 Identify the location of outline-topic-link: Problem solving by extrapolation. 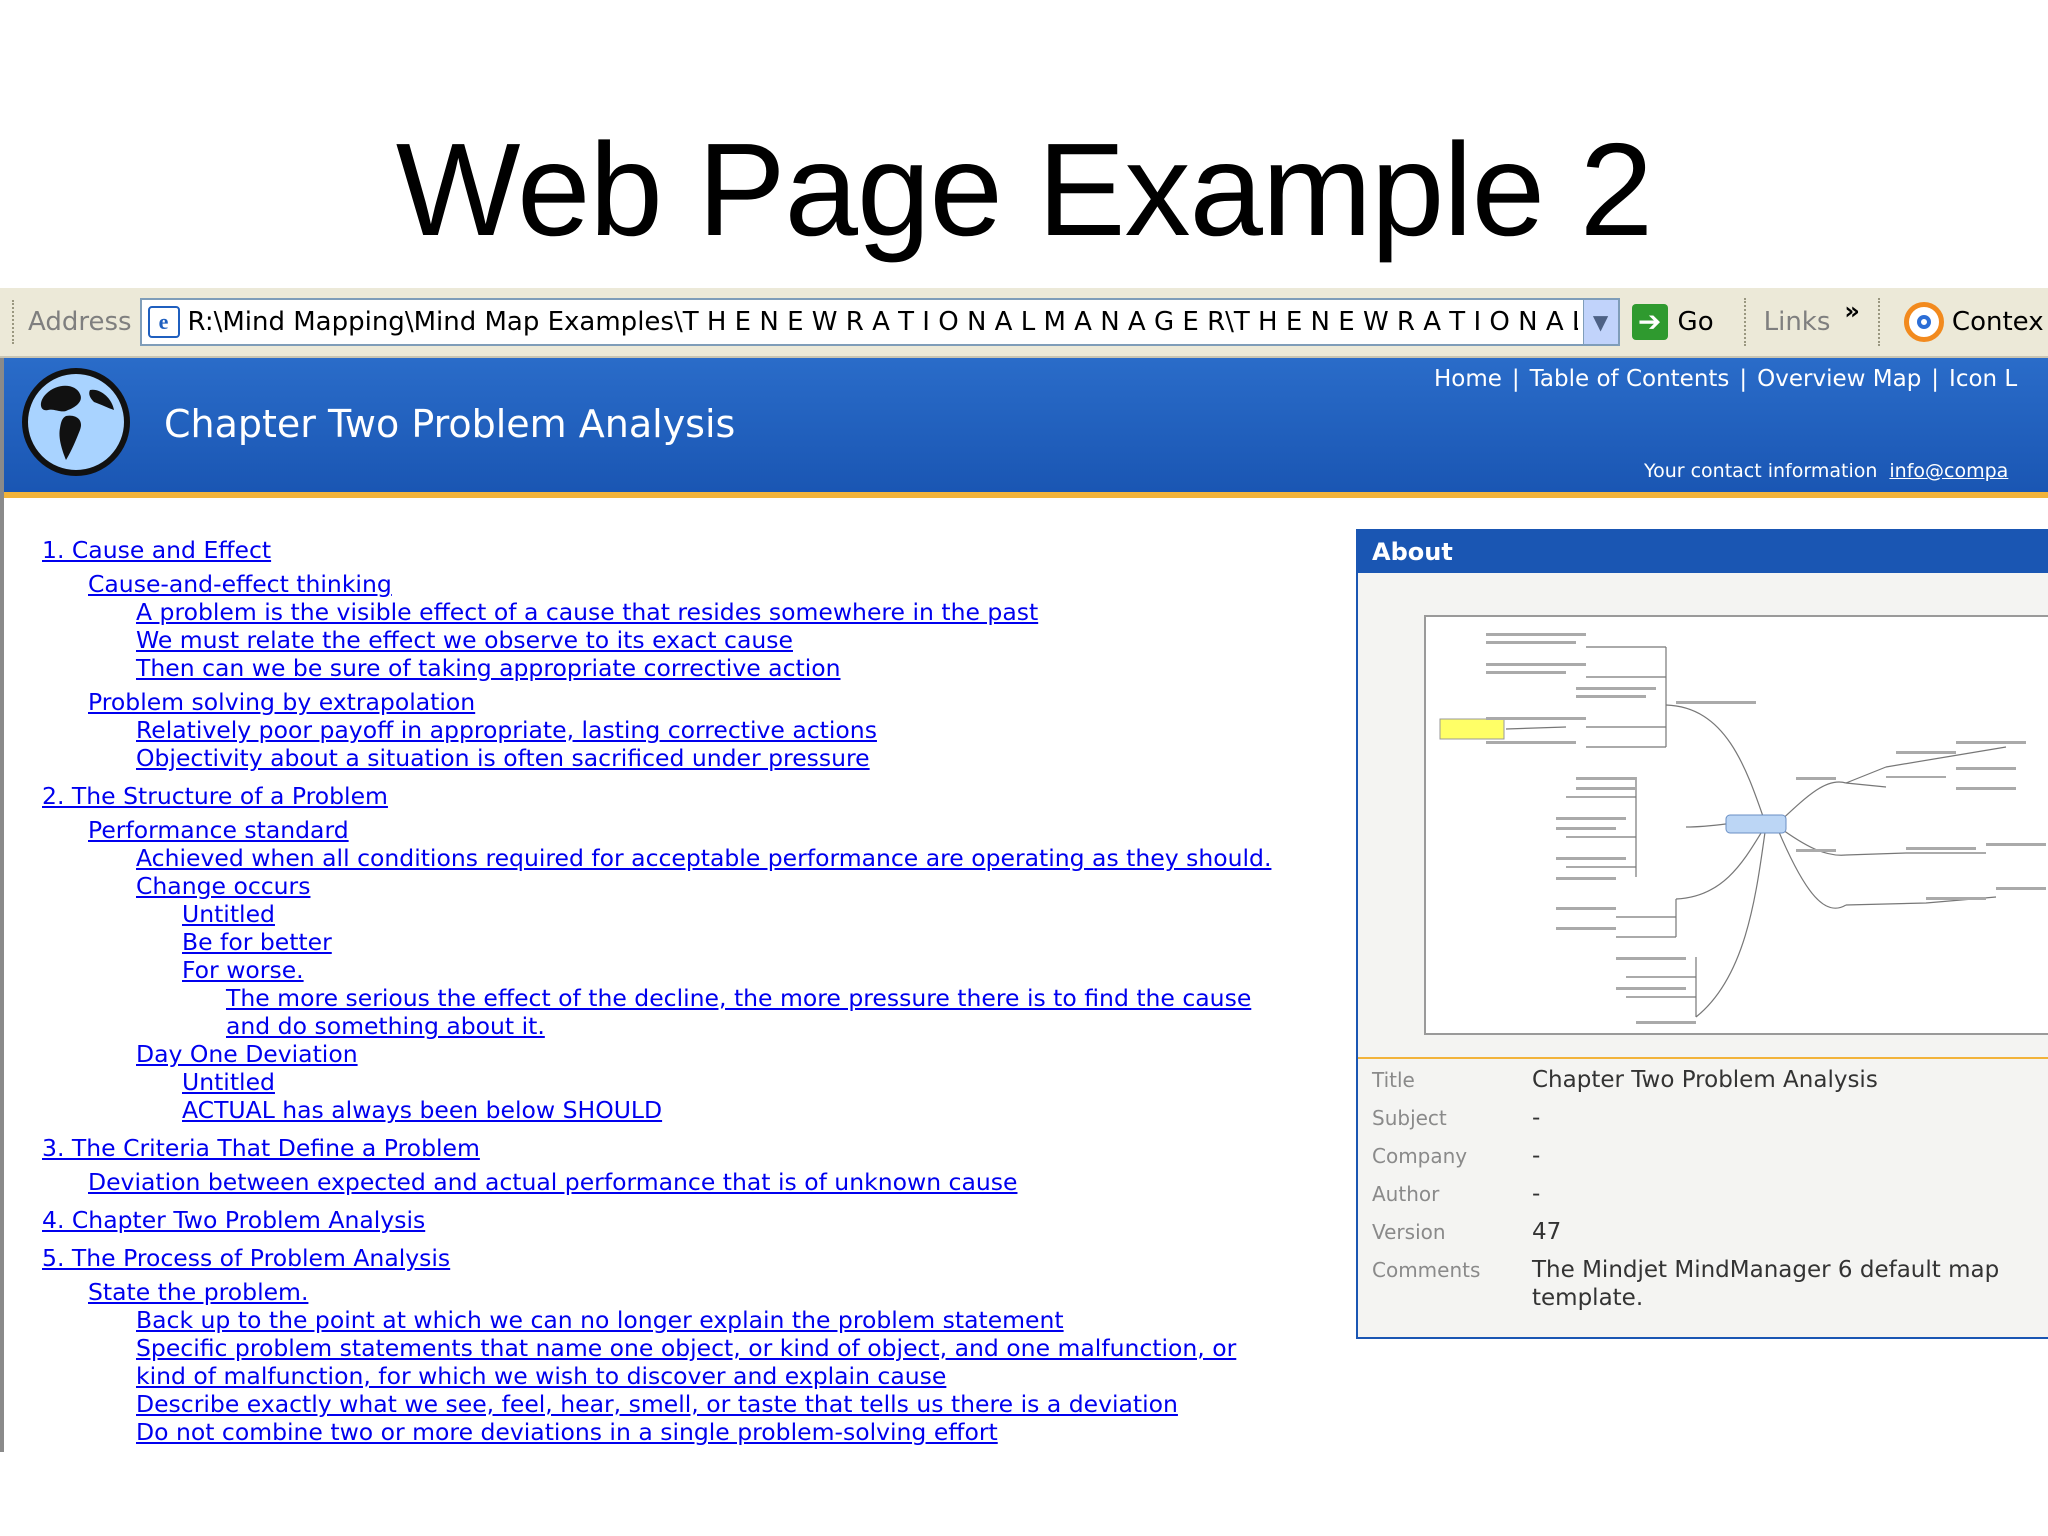
(715, 702).